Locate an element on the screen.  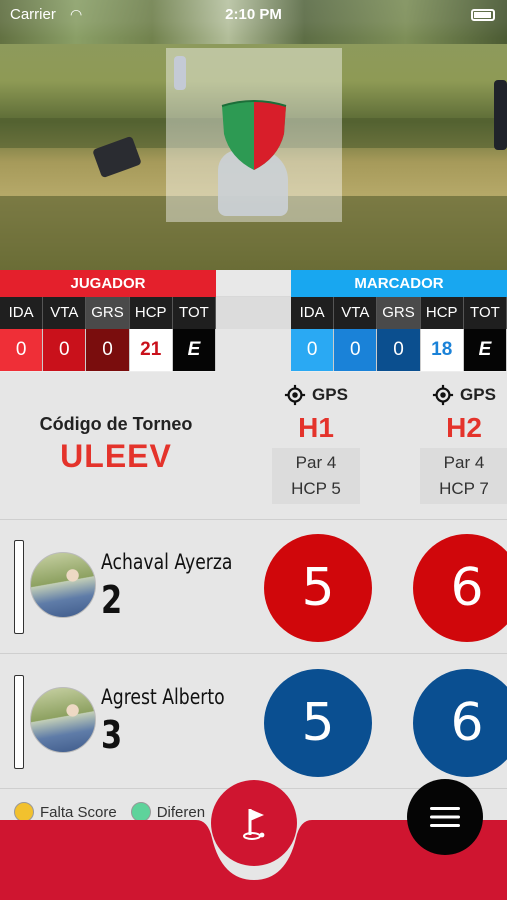
jugador-val-grs: 0 is located at coordinates (108, 350).